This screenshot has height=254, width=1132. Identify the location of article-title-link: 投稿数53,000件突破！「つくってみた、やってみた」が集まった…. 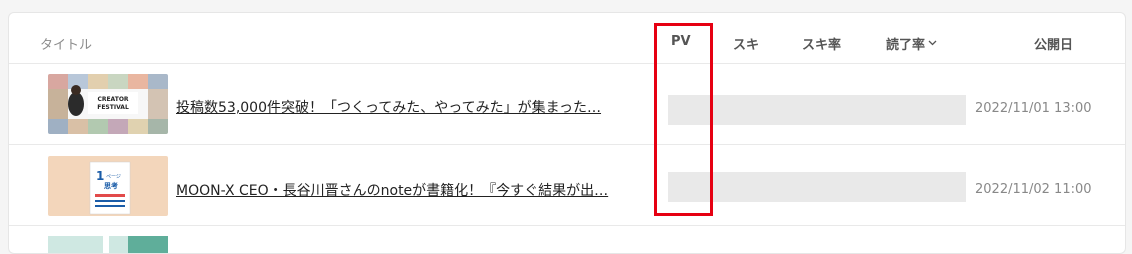
(404, 107).